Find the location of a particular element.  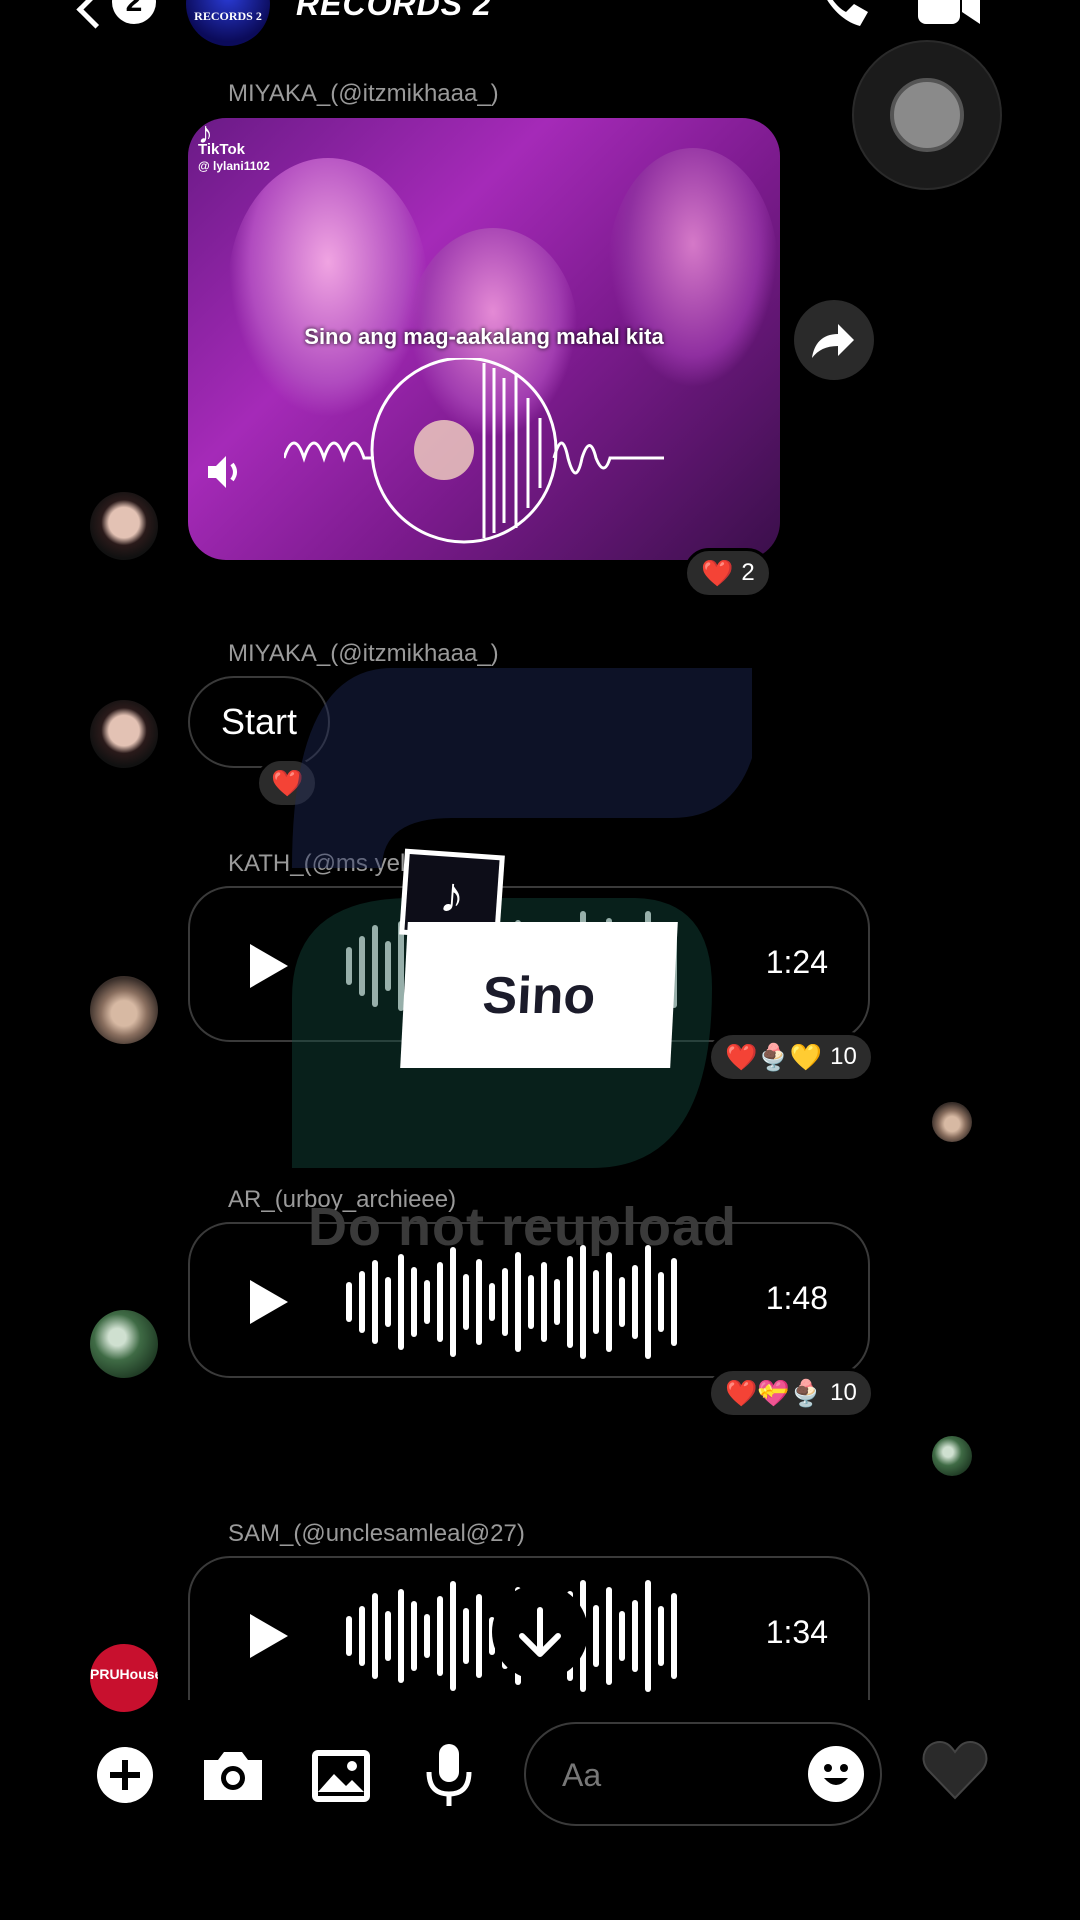

avatar: PRUHouse is located at coordinates (124, 1678).